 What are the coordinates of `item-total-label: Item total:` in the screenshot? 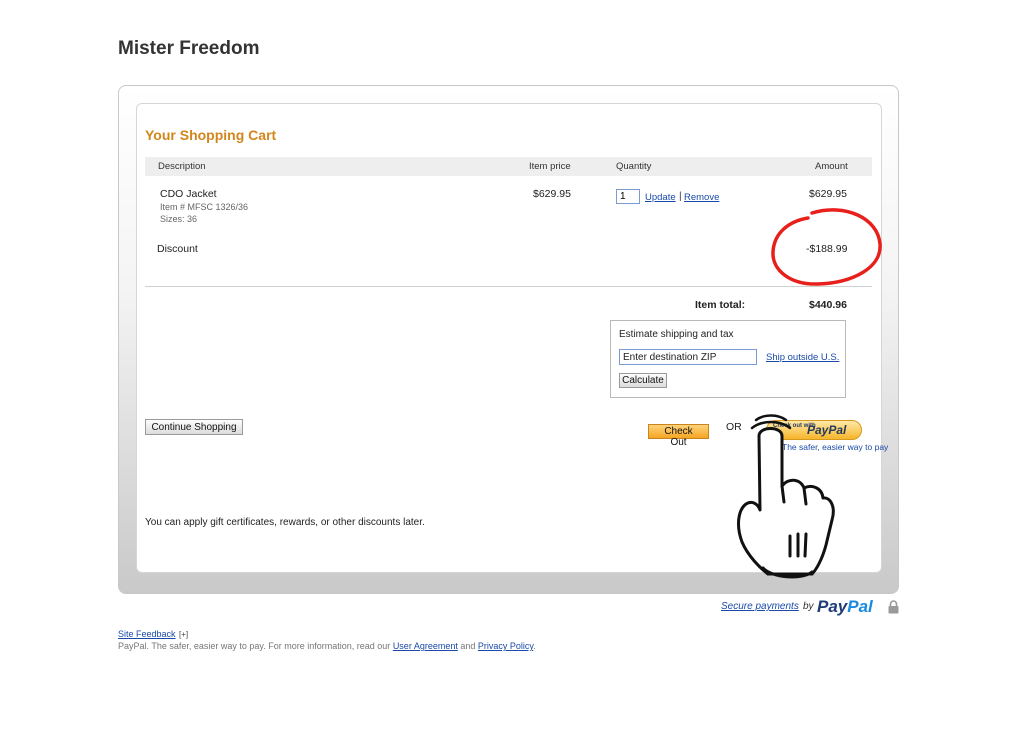 It's located at (720, 305).